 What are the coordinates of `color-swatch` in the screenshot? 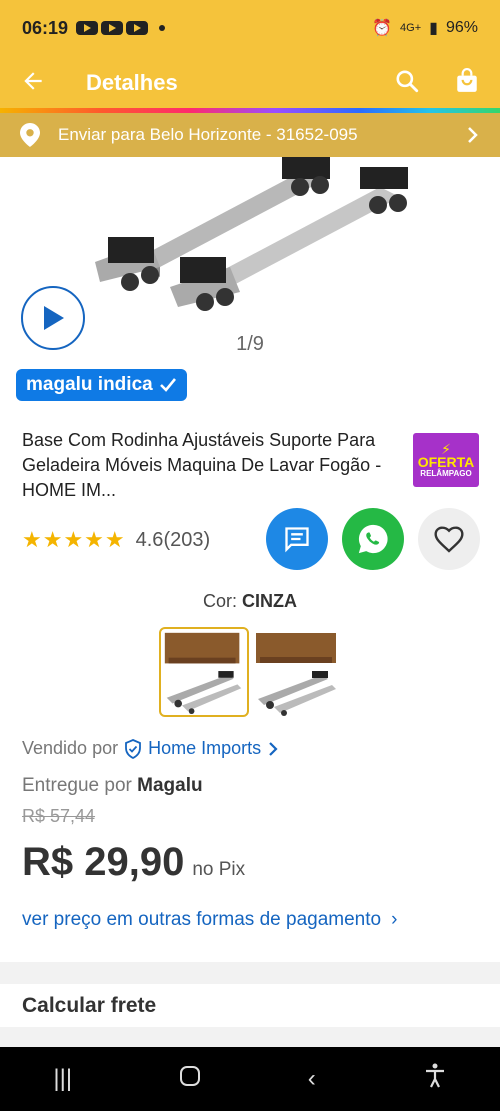 It's located at (297, 672).